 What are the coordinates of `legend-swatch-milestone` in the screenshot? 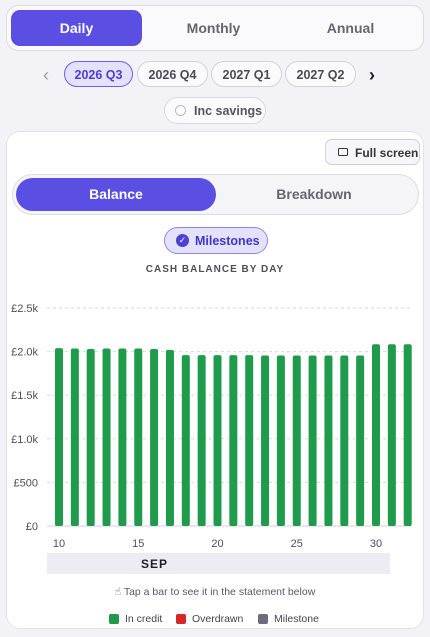 It's located at (263, 619).